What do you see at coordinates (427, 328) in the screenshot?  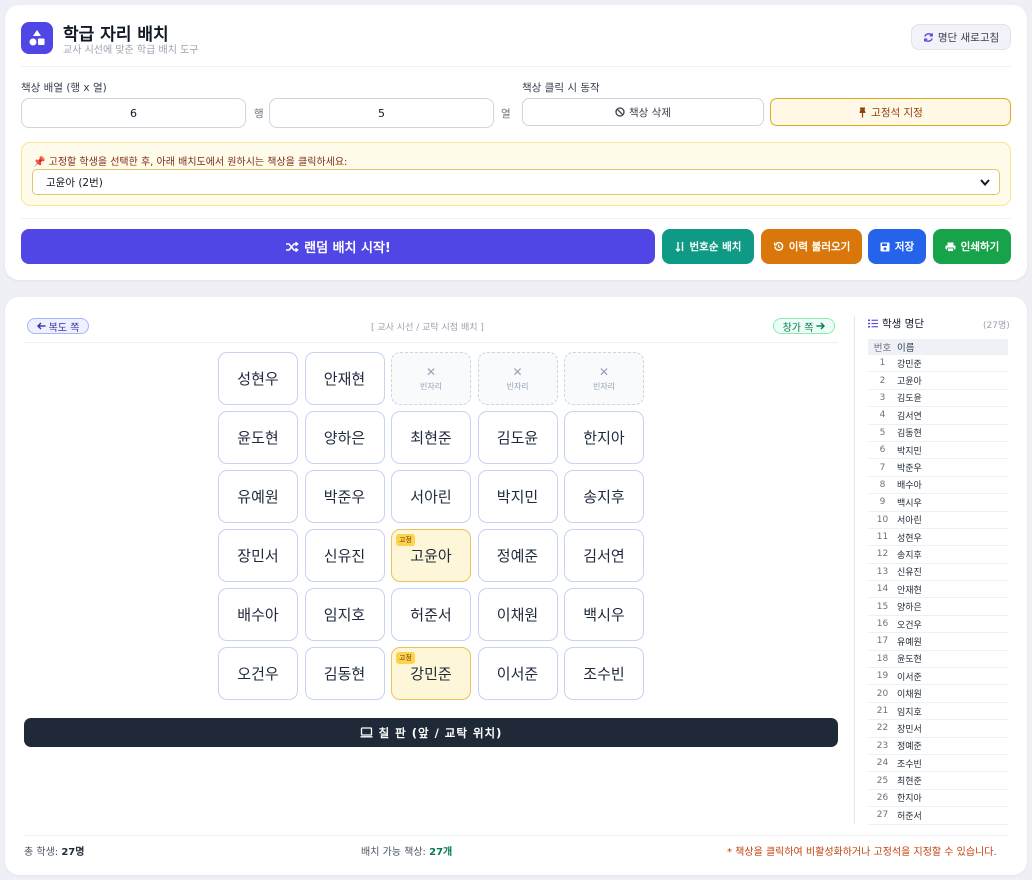 I see `view-caption: [ 교사 시선 / 교탁 시점 배치 ]` at bounding box center [427, 328].